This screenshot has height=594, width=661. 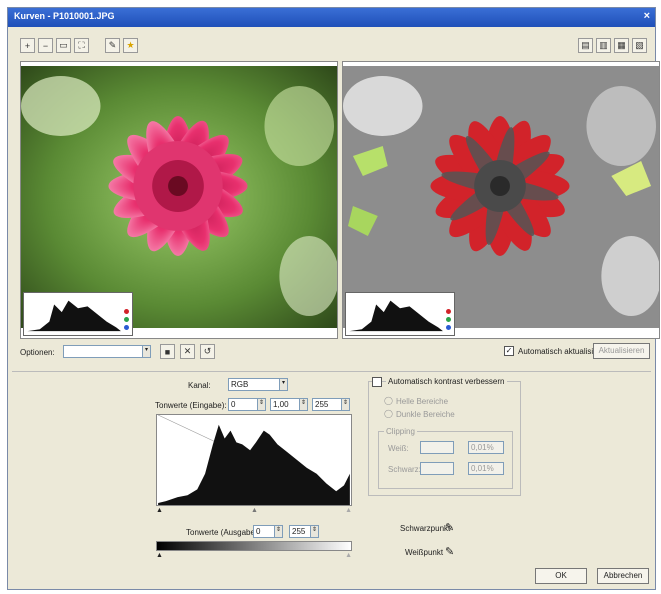 I want to click on input-gamma-handle: ▲, so click(x=254, y=510).